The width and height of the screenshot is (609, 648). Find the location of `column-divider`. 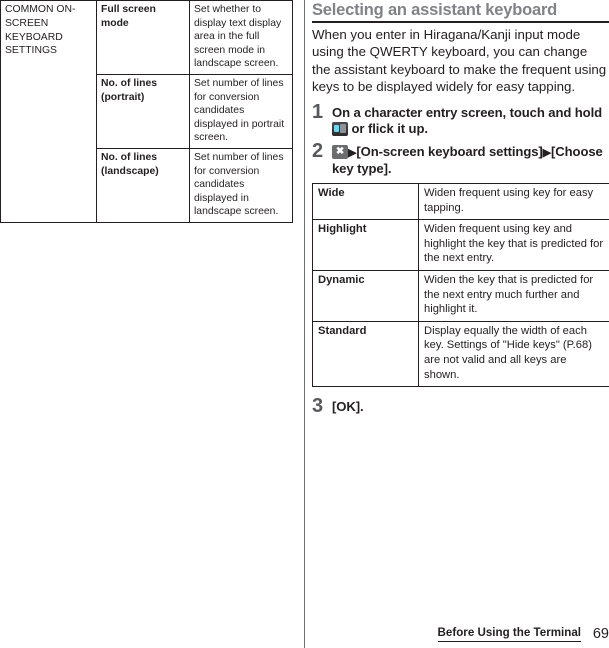

column-divider is located at coordinates (304, 324).